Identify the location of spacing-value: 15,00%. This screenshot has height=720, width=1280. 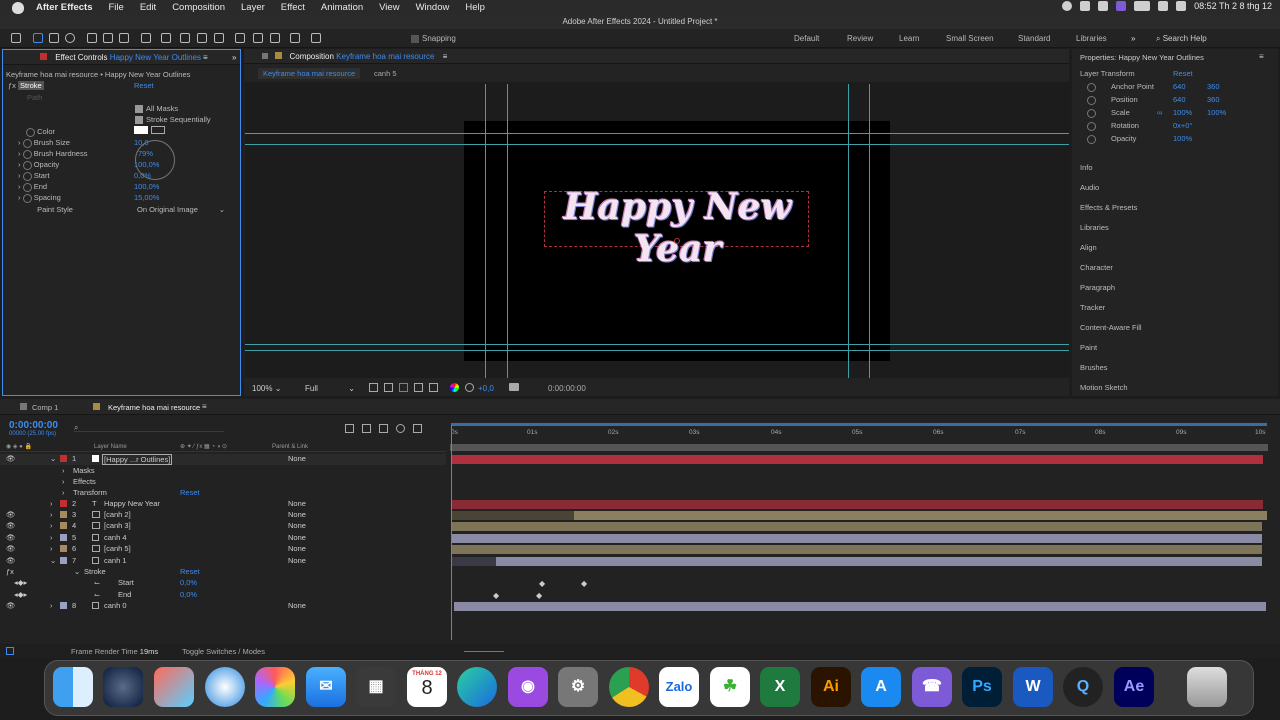
(146, 197).